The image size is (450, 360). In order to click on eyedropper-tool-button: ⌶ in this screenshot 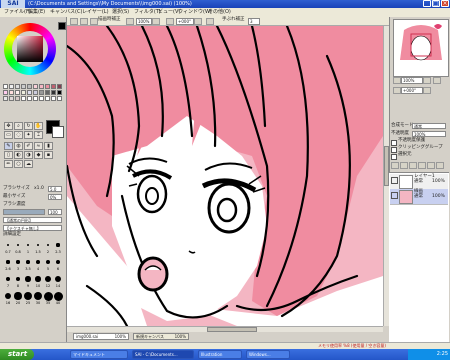, I will do `click(38, 135)`.